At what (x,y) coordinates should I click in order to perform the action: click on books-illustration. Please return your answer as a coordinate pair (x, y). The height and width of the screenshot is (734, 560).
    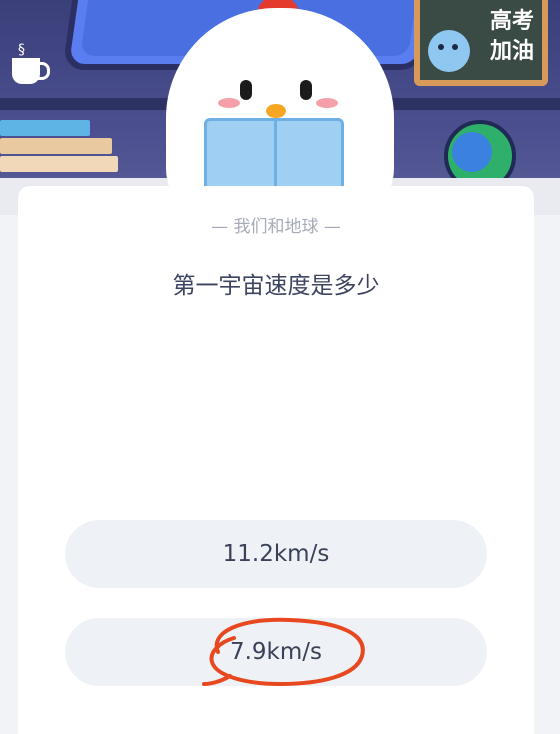
    Looking at the image, I should click on (59, 147).